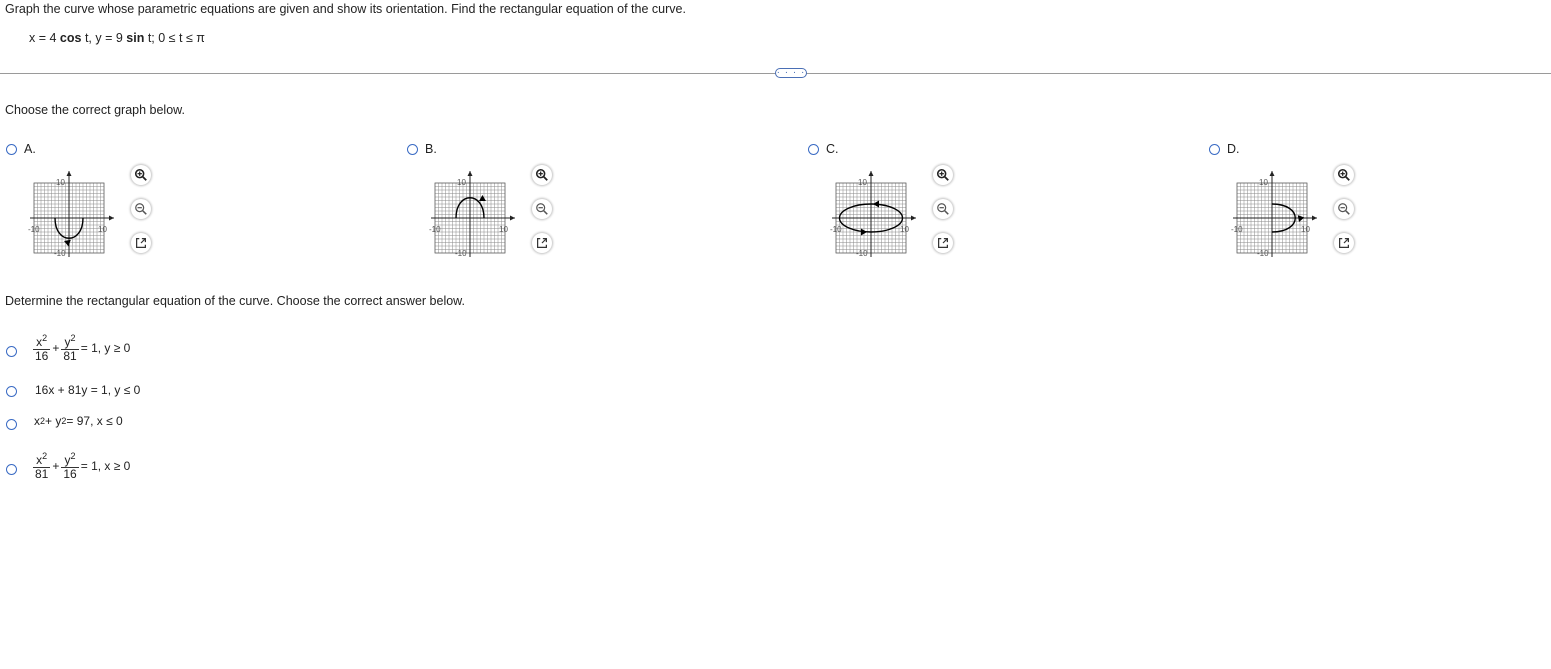 This screenshot has width=1551, height=669. Describe the element at coordinates (42, 466) in the screenshot. I see `fraction-x2-81: x2 81` at that location.